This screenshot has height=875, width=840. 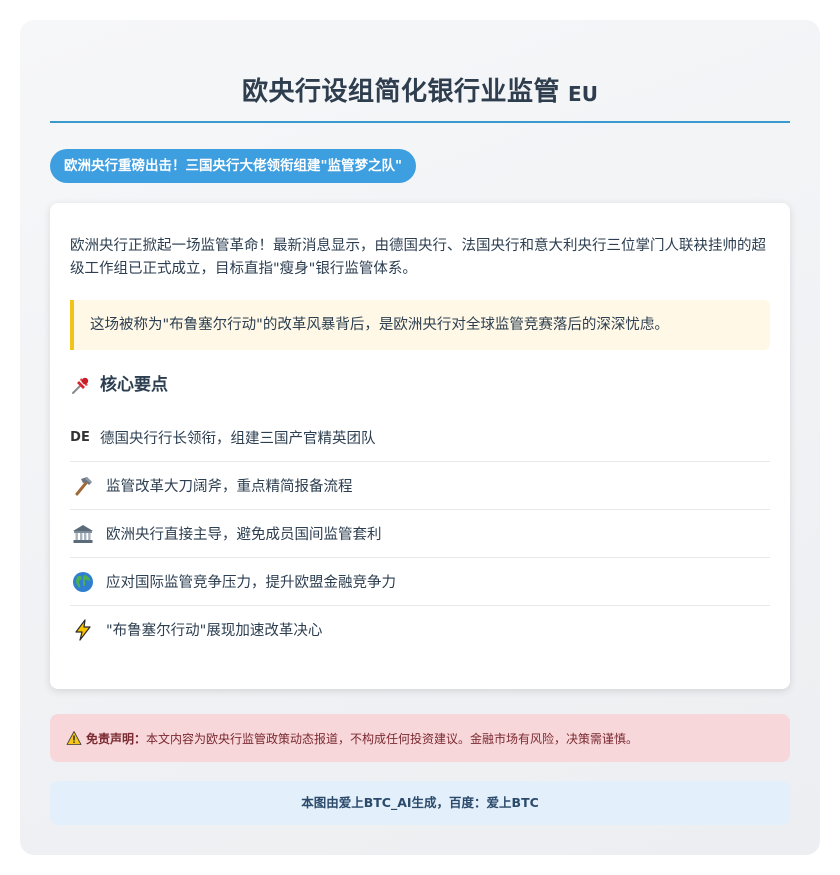 I want to click on page-title: 欧央行设组简化银行业监管, so click(x=401, y=92).